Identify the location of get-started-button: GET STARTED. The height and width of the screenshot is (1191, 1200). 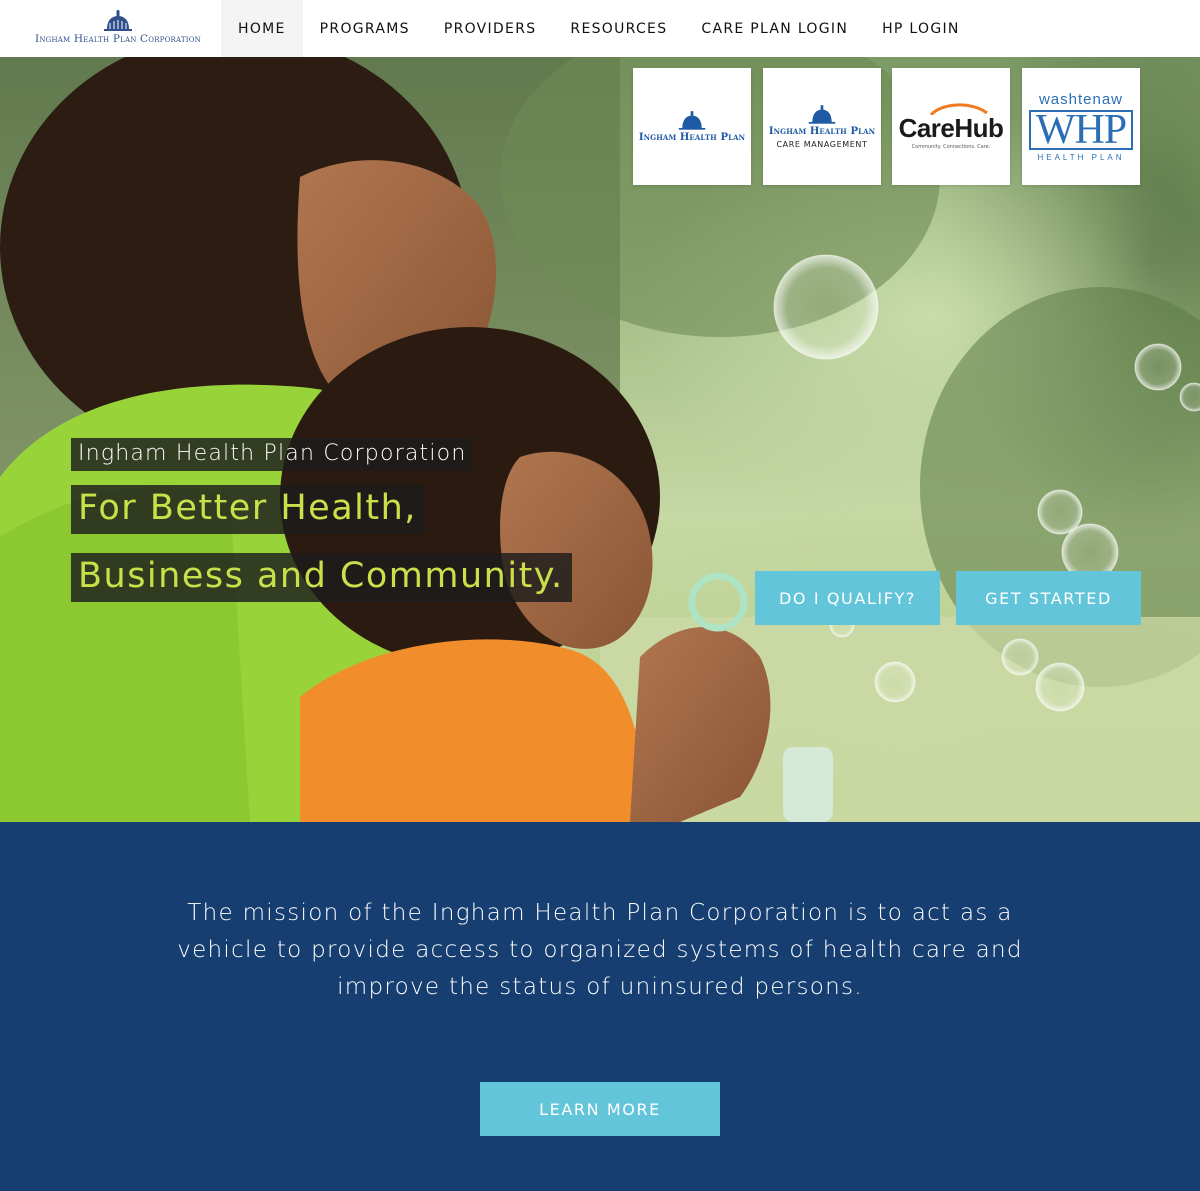
(1048, 598).